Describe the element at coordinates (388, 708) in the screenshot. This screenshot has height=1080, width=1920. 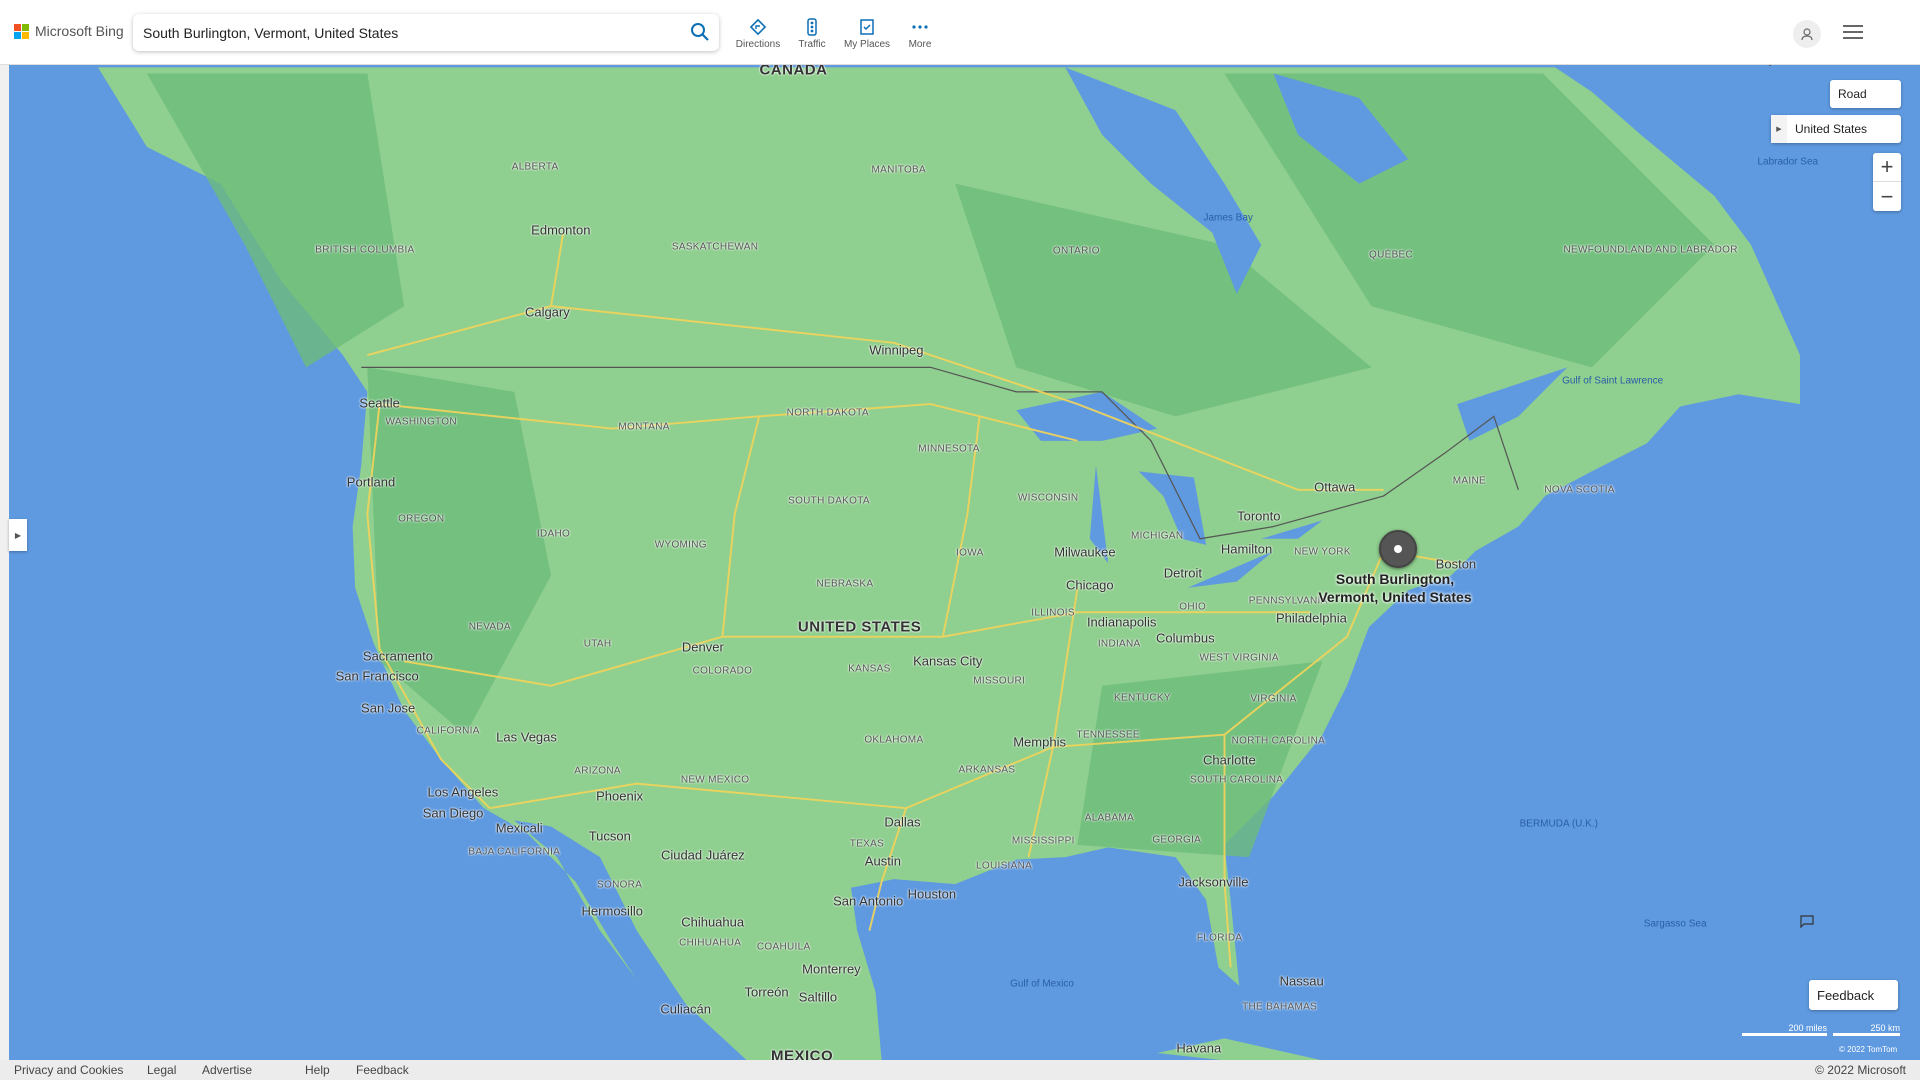
I see `map-label-city: San Jose` at that location.